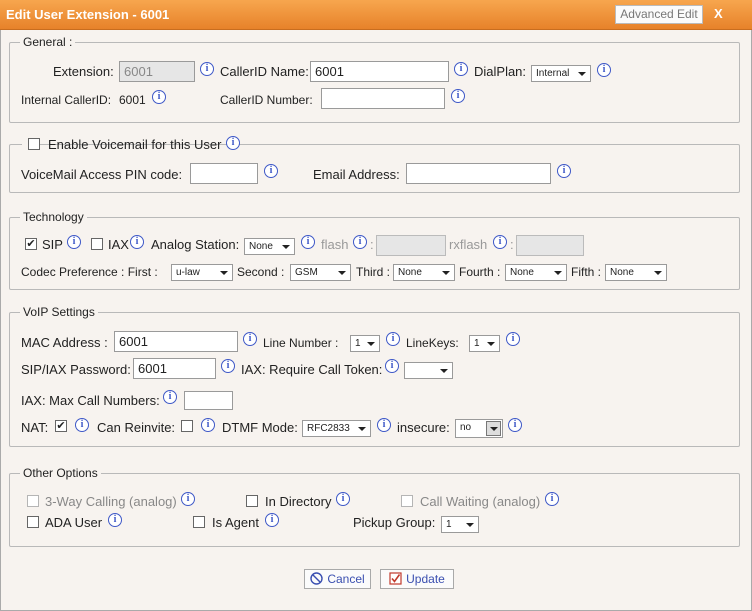 This screenshot has width=752, height=611. What do you see at coordinates (252, 501) in the screenshot?
I see `in-directory-checkbox` at bounding box center [252, 501].